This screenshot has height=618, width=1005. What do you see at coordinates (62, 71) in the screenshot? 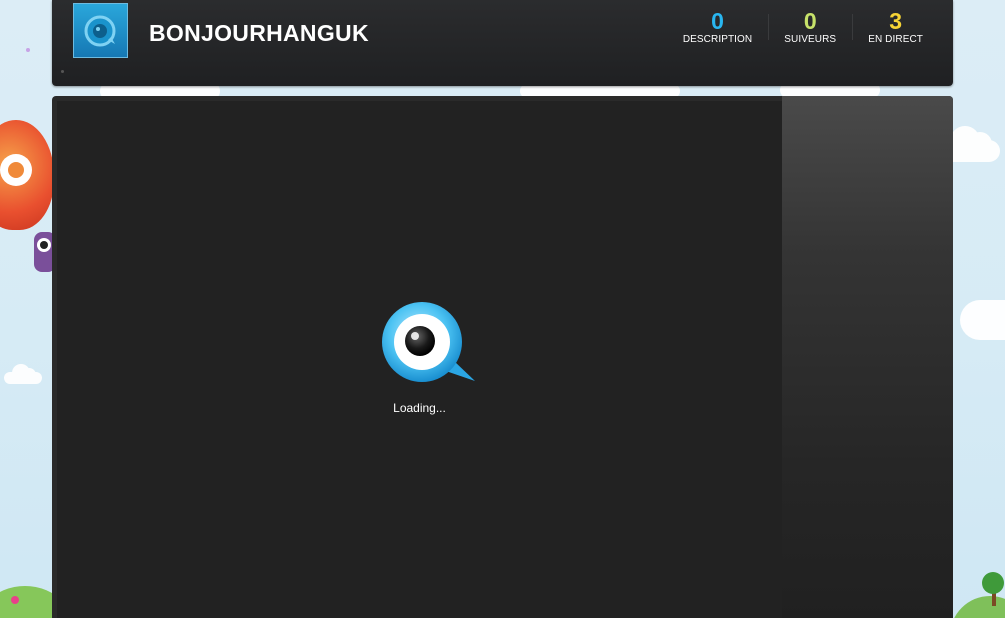
I see `header-dot` at bounding box center [62, 71].